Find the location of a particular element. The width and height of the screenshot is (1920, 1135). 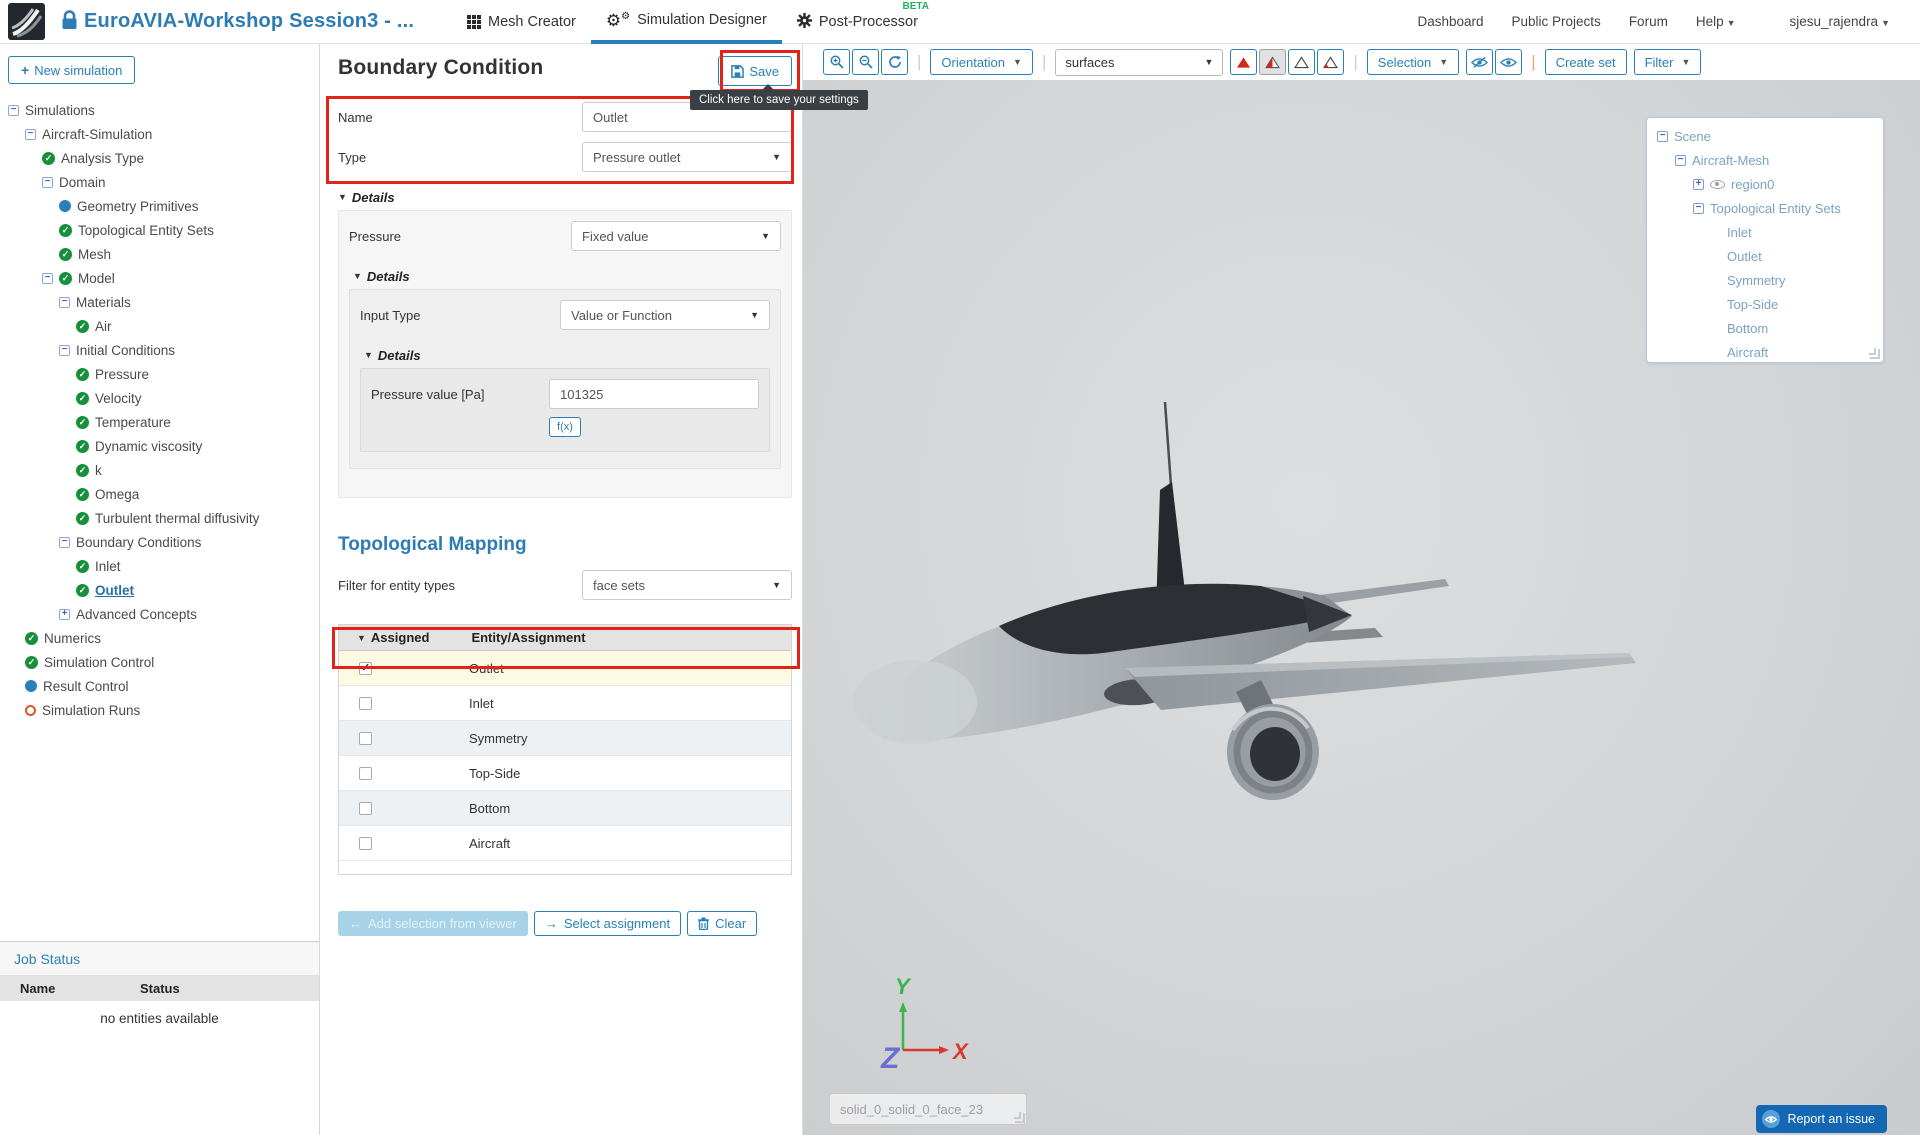

nav-forum: Forum is located at coordinates (1648, 21).